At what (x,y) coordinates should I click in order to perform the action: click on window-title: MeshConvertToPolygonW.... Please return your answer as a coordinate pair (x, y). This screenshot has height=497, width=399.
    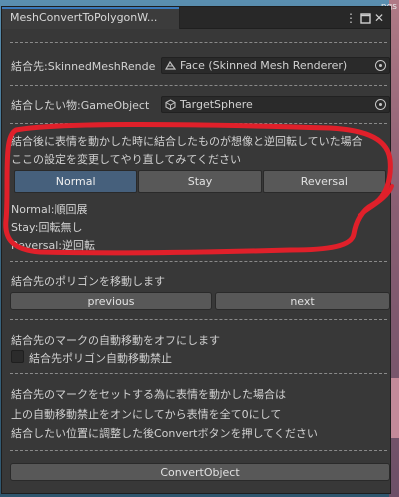
    Looking at the image, I should click on (84, 17).